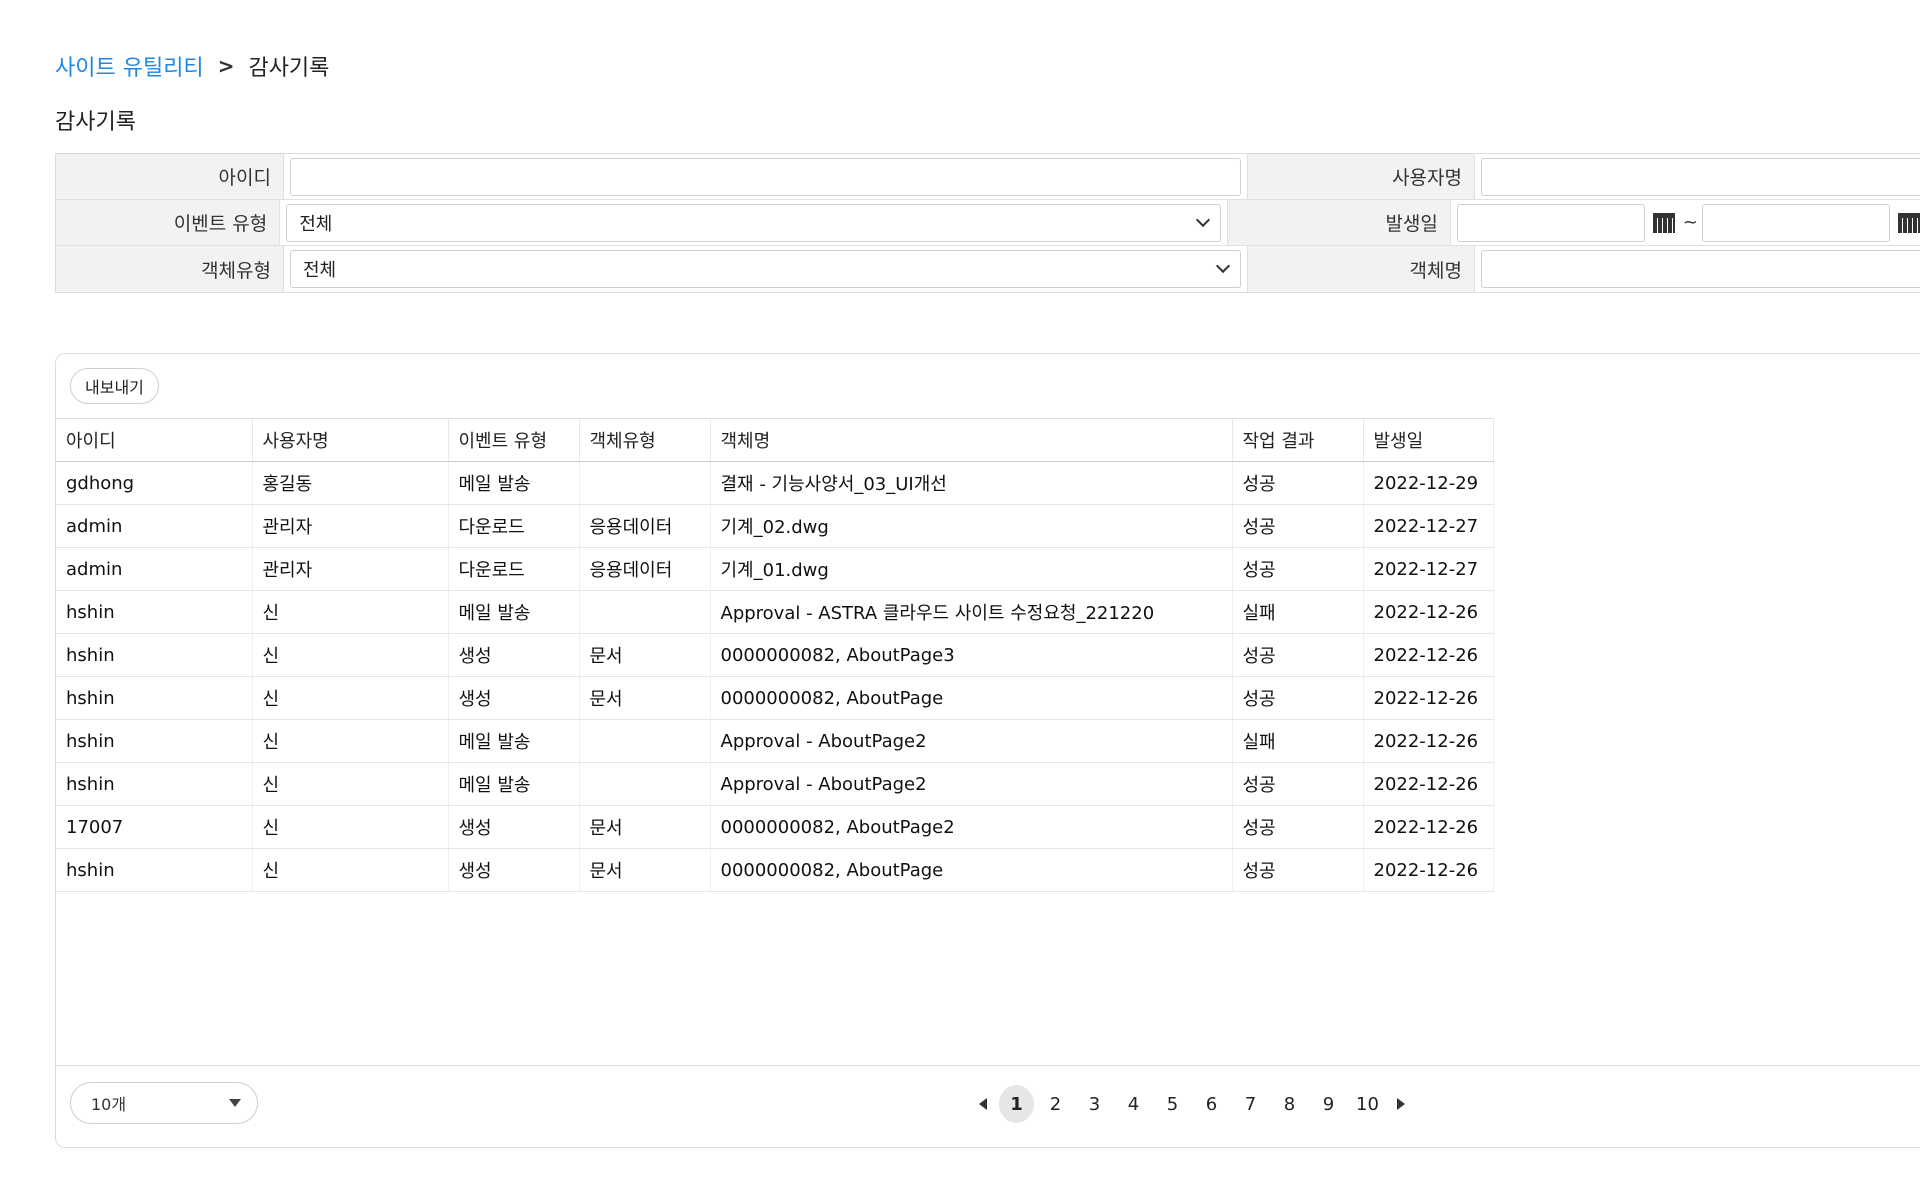 The width and height of the screenshot is (1920, 1200). What do you see at coordinates (645, 569) in the screenshot?
I see `cell-object-type: 응용데이터` at bounding box center [645, 569].